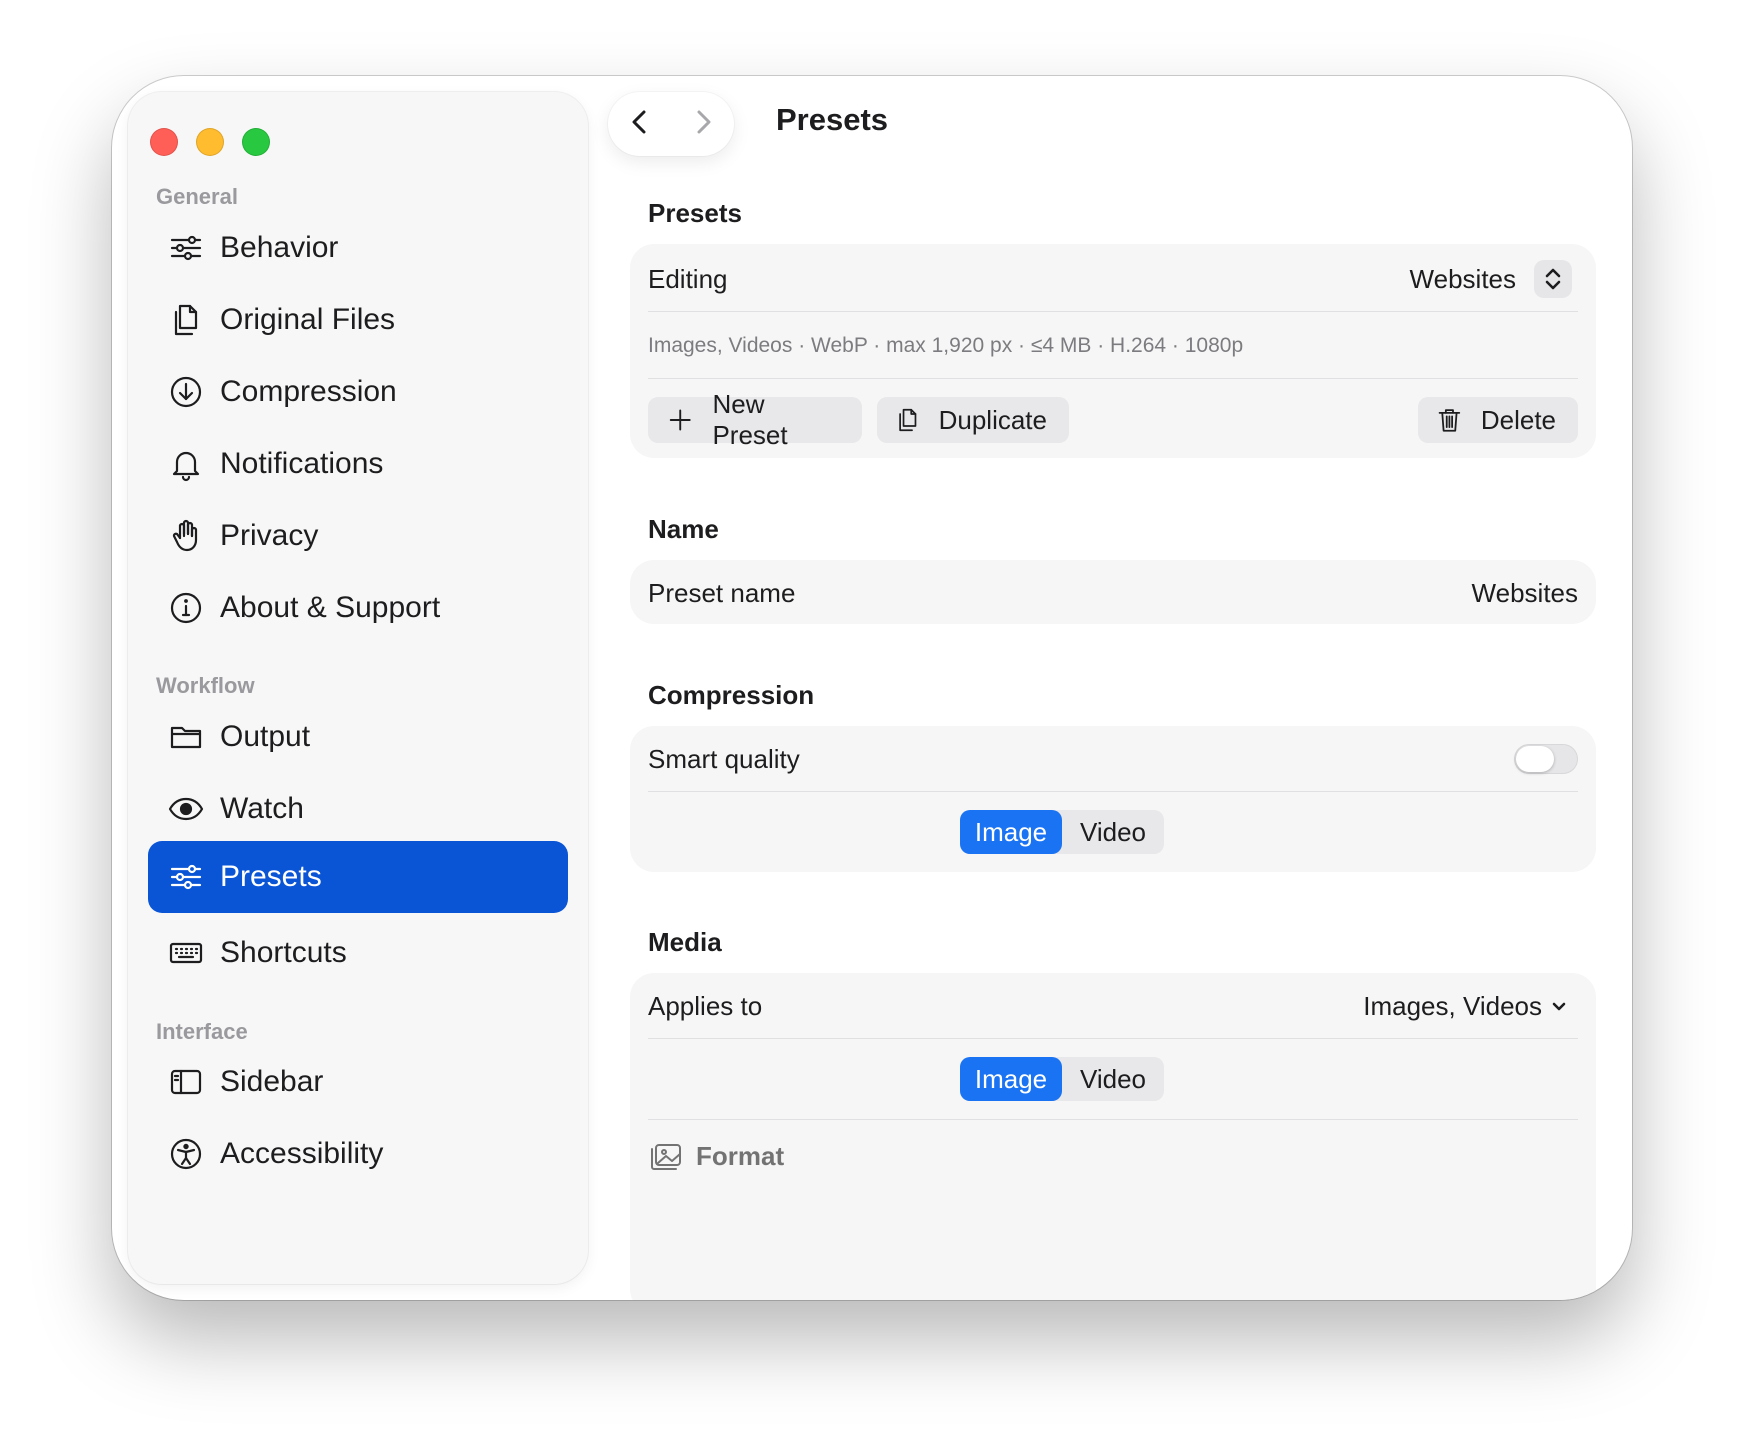 Image resolution: width=1744 pixels, height=1448 pixels. I want to click on sidebar-item-accessibility: Accessibility, so click(358, 1154).